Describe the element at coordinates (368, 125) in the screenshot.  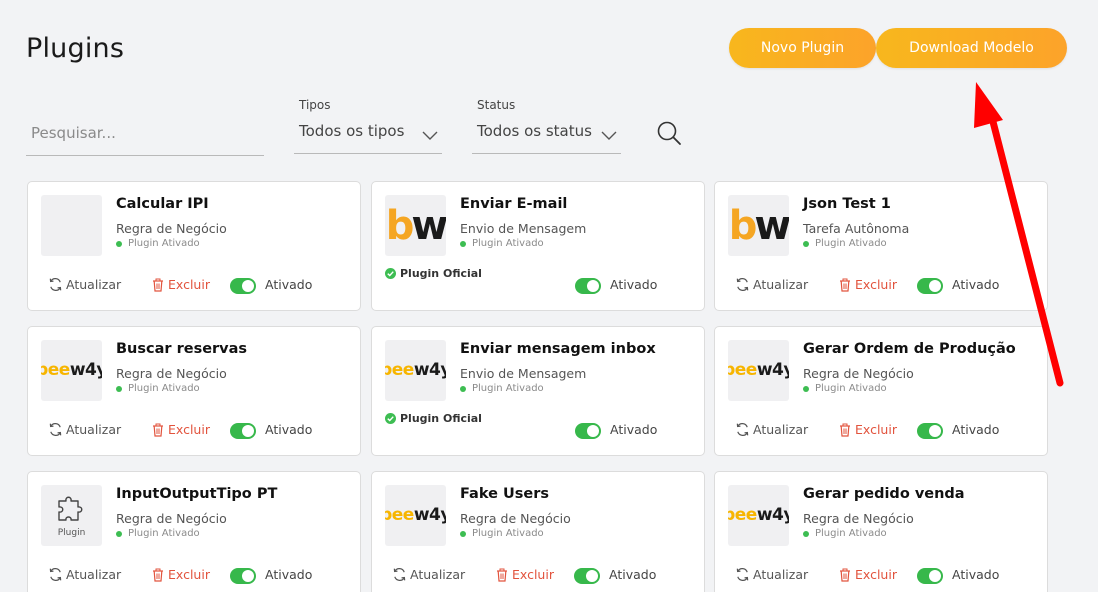
I see `types-select: Tipos Todos os tipos` at that location.